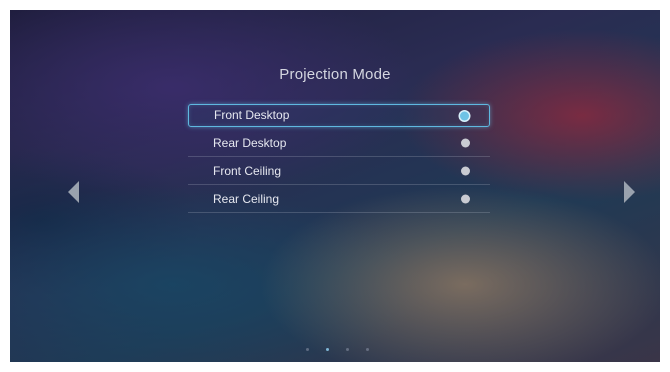 The height and width of the screenshot is (372, 670). What do you see at coordinates (73, 192) in the screenshot?
I see `previous-page-arrow-icon` at bounding box center [73, 192].